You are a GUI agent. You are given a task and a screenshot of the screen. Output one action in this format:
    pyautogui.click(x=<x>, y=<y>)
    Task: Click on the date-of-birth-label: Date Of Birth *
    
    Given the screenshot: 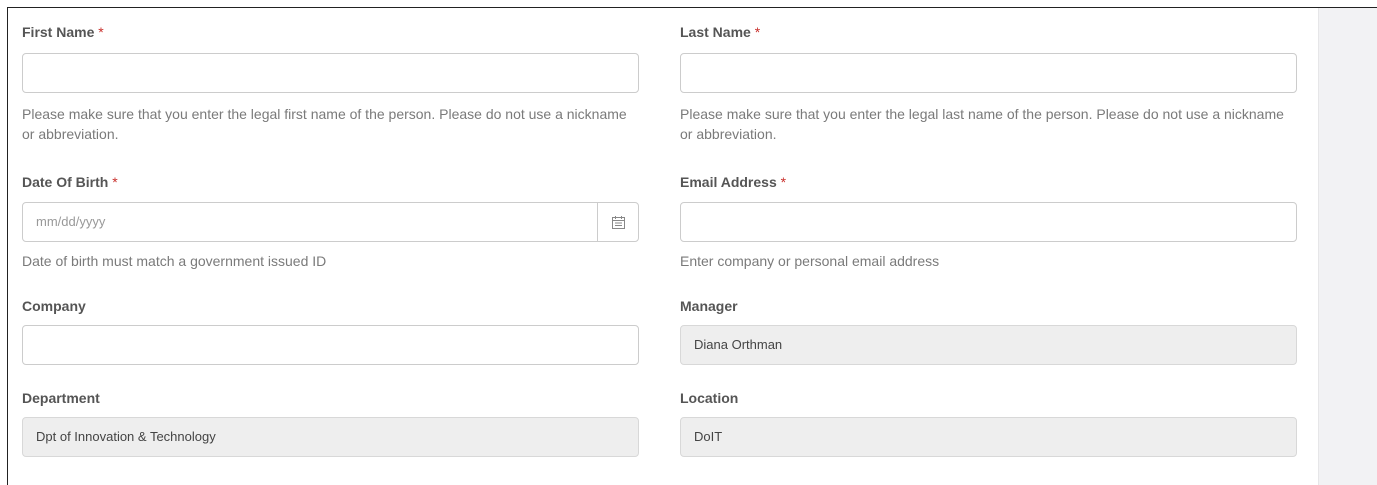 What is the action you would take?
    pyautogui.click(x=70, y=182)
    